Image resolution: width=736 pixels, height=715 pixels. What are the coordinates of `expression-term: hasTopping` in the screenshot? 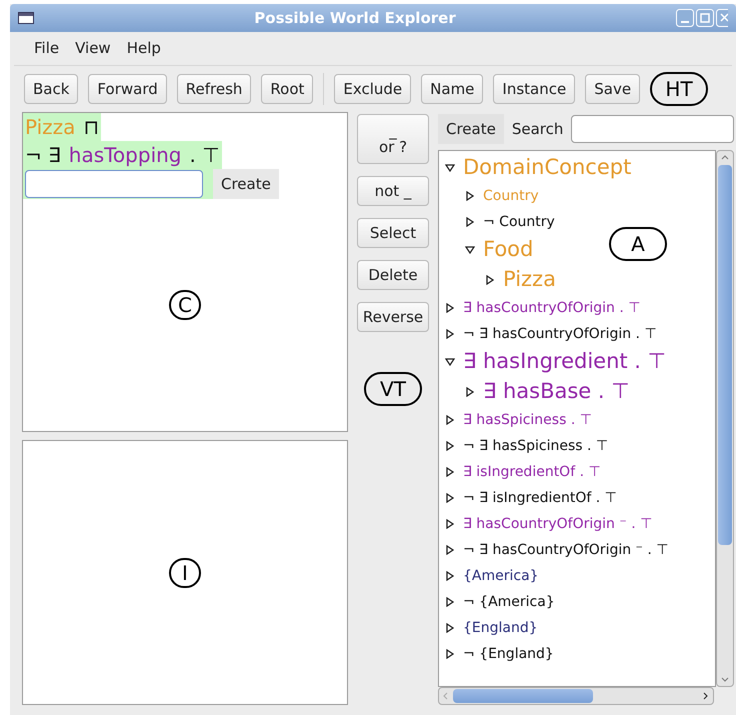 It's located at (125, 155).